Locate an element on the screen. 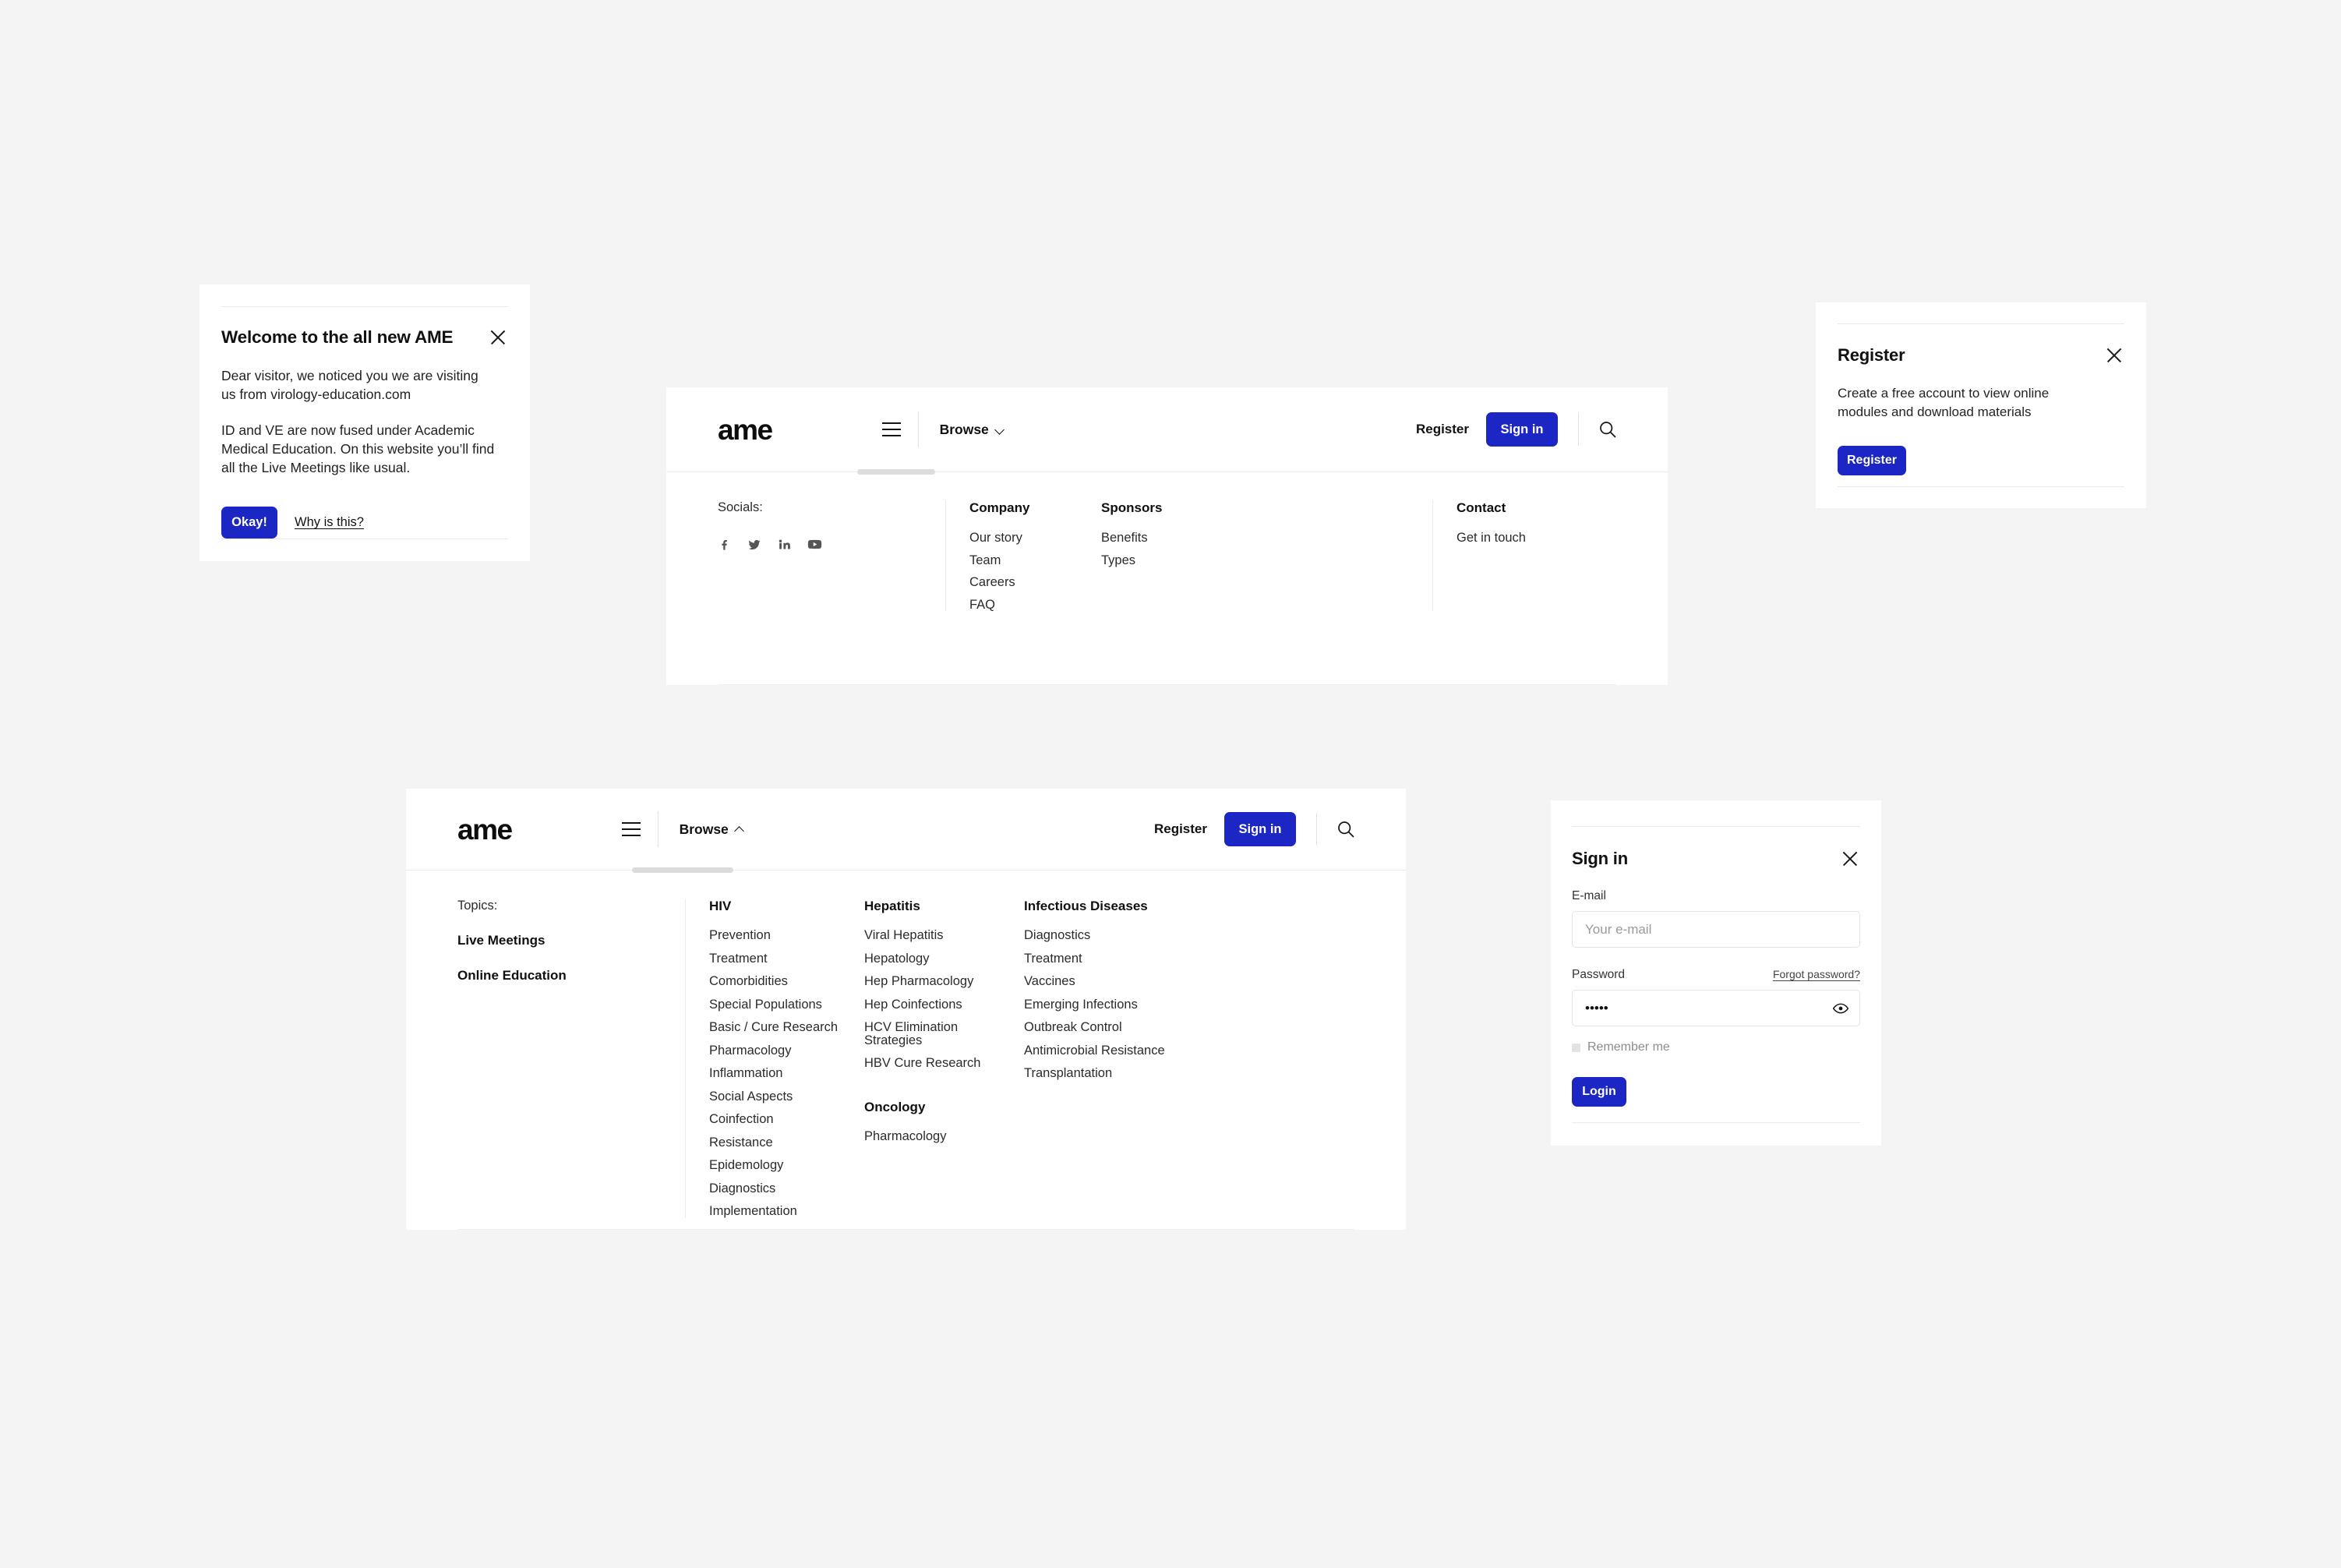 Image resolution: width=2341 pixels, height=1568 pixels. welcome-header: Welcome to the all new AME is located at coordinates (364, 337).